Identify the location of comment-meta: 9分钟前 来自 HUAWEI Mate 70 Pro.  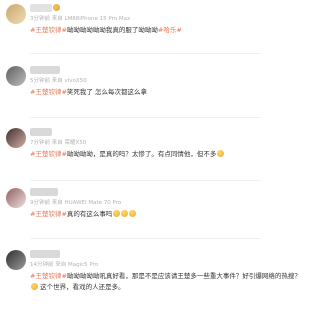
(76, 203).